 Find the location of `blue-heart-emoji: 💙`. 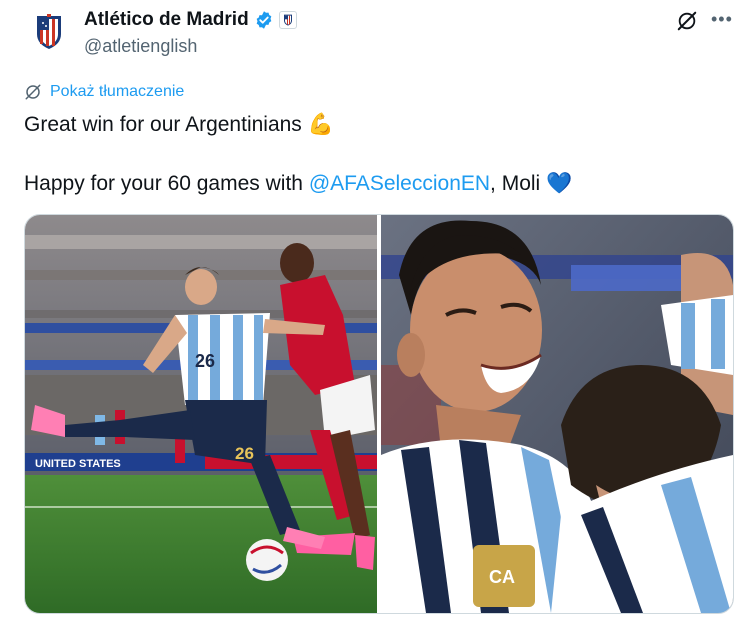

blue-heart-emoji: 💙 is located at coordinates (559, 183).